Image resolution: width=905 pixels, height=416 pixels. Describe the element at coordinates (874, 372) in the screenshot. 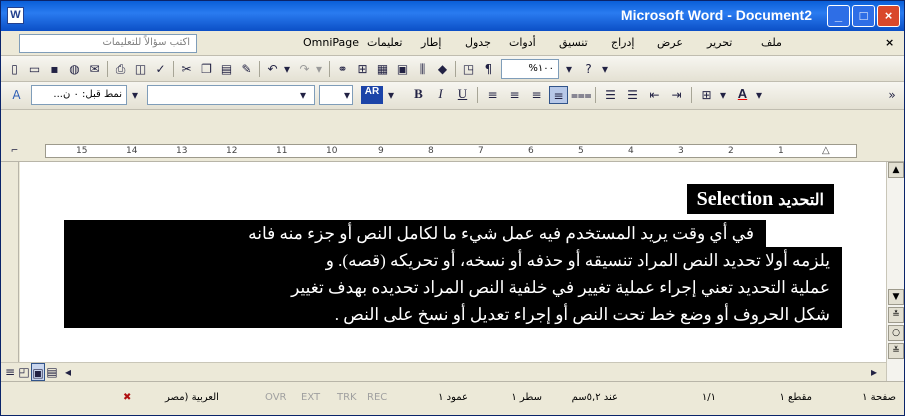

I see `scroll-right-icon: ▸` at that location.